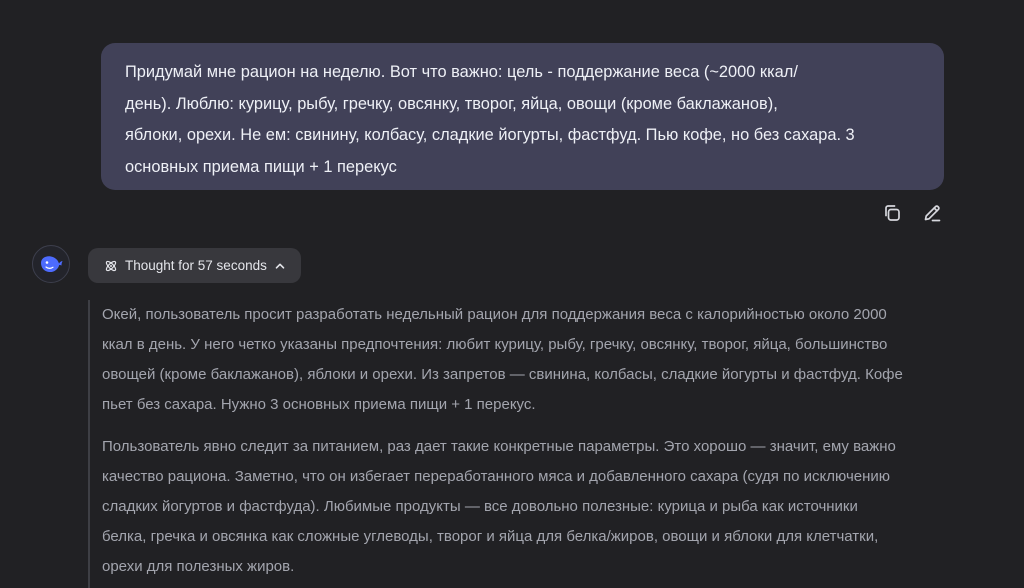 Image resolution: width=1024 pixels, height=588 pixels. I want to click on thought-label: Thought for 57 seconds, so click(196, 265).